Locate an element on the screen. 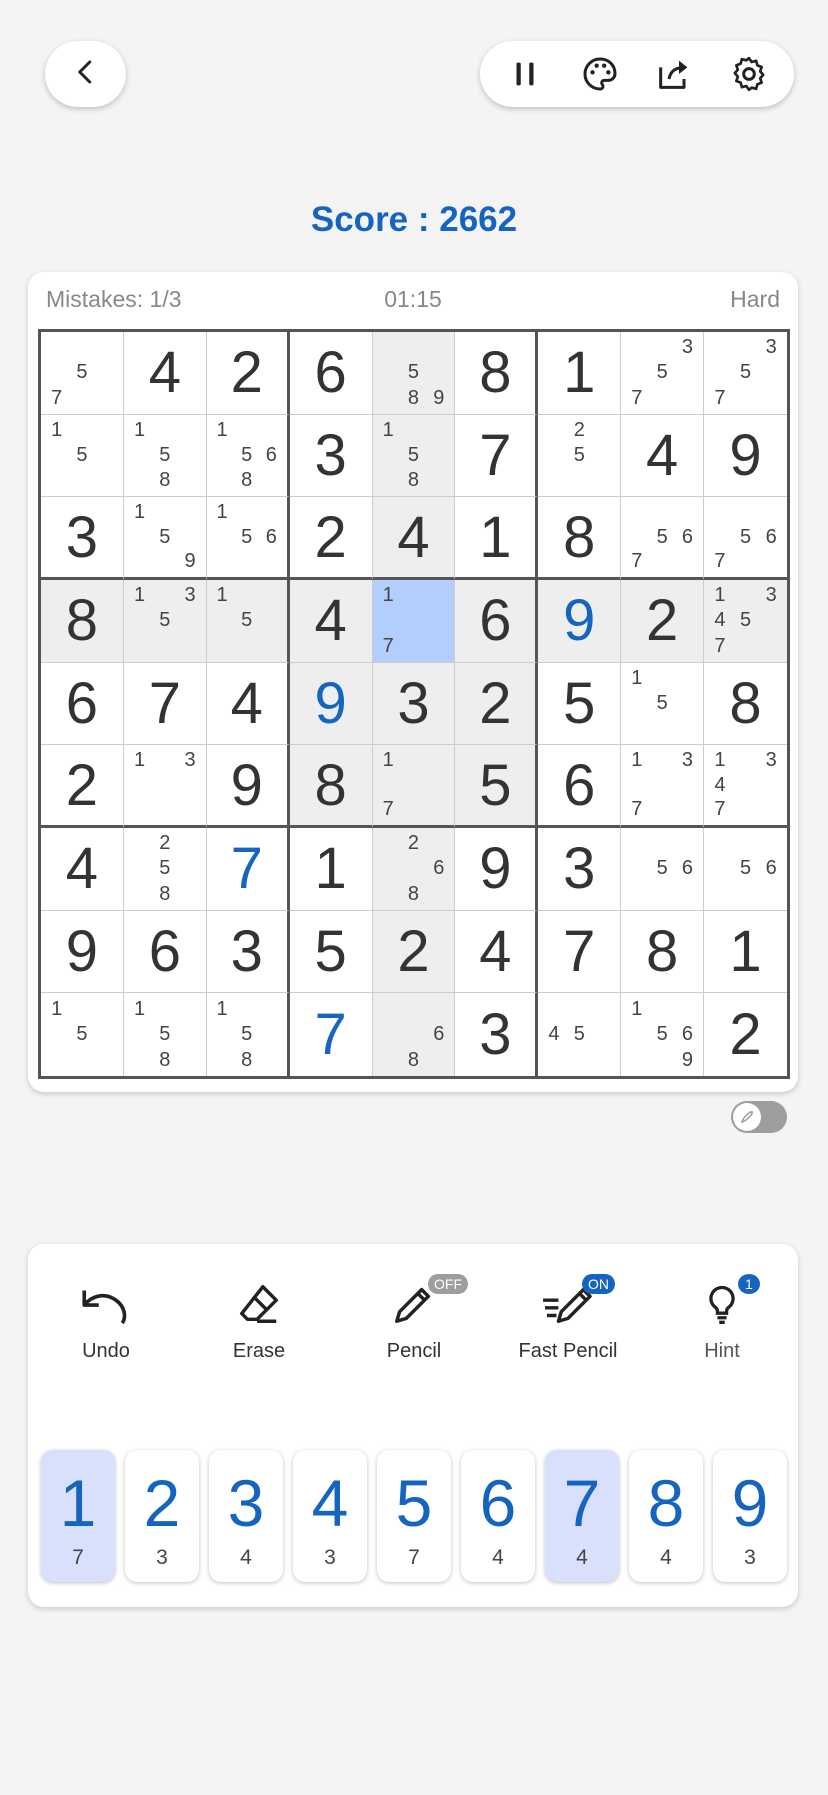 This screenshot has width=828, height=1795. sudoku-cell: 1 3 47 is located at coordinates (745, 786).